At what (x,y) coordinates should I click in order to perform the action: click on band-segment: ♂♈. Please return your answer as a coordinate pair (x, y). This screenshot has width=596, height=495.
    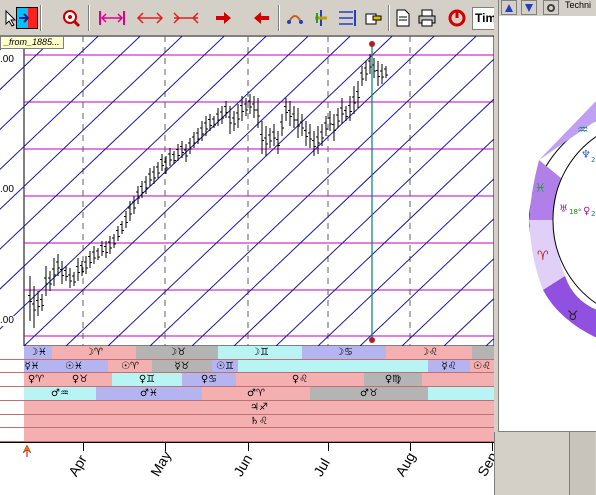
    Looking at the image, I should click on (256, 393).